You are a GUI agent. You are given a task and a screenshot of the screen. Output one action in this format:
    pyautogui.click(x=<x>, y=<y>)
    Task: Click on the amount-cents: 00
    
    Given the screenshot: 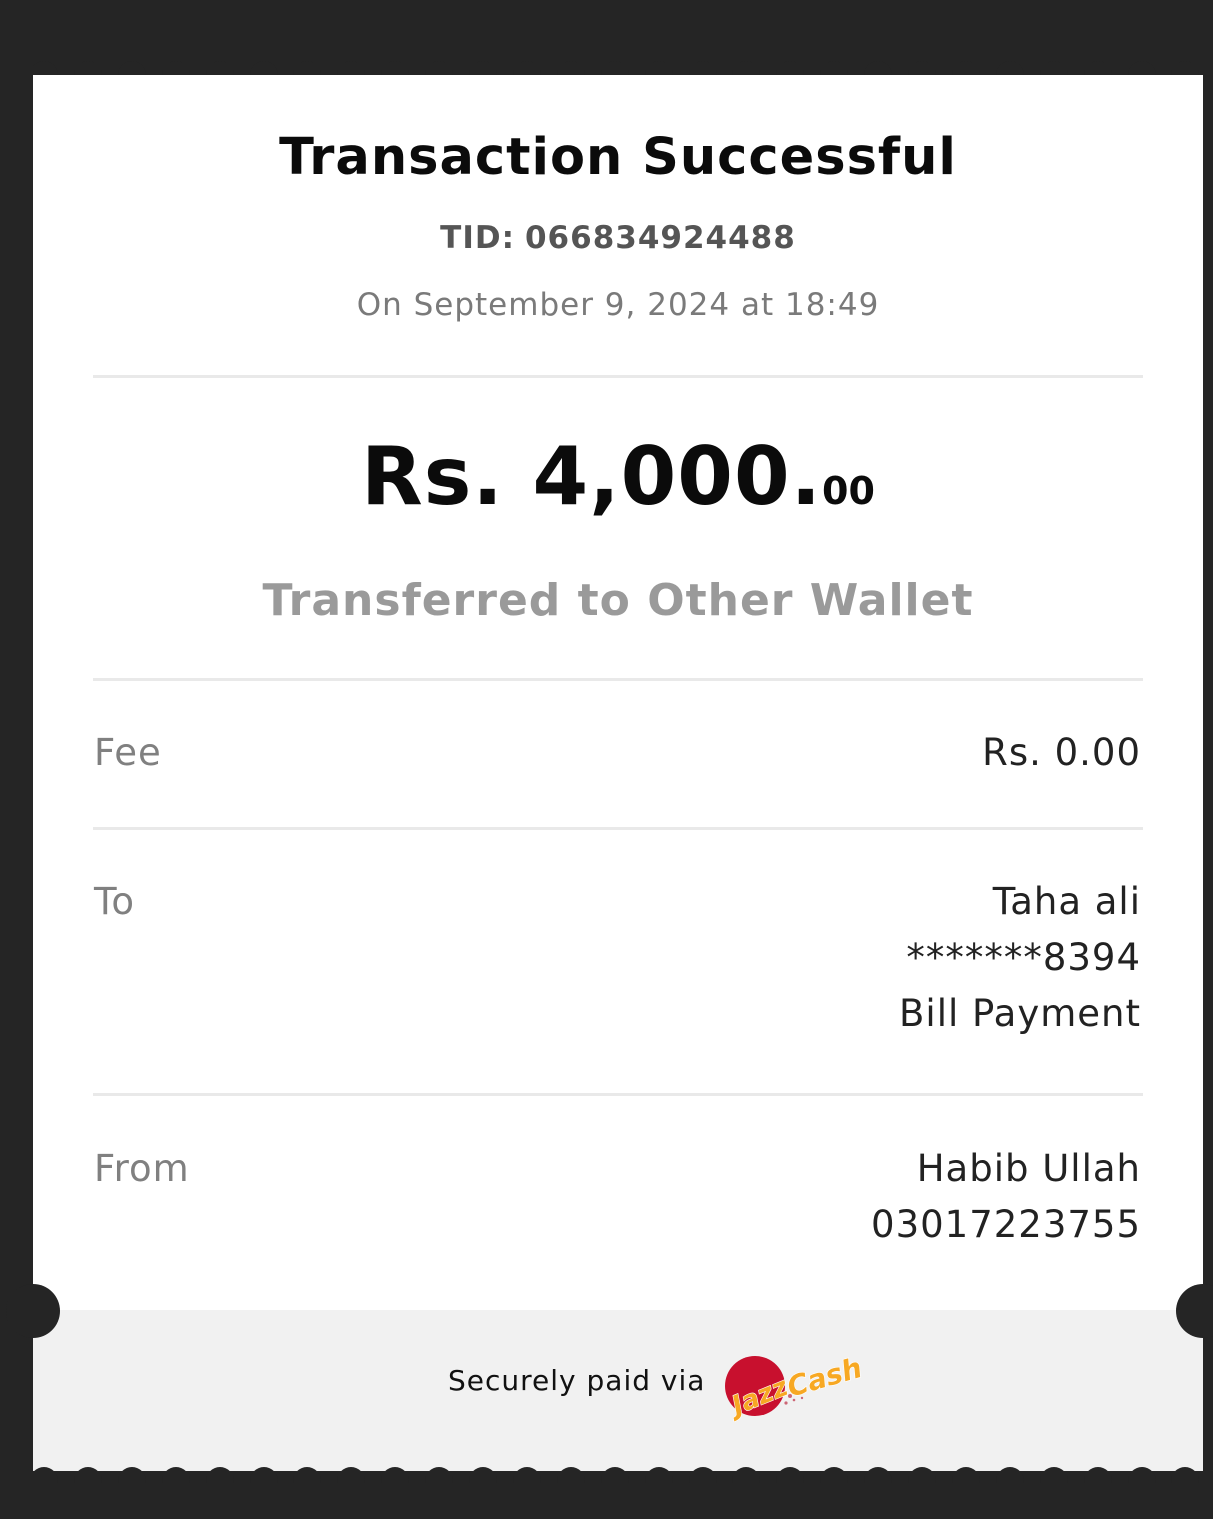 What is the action you would take?
    pyautogui.click(x=848, y=491)
    